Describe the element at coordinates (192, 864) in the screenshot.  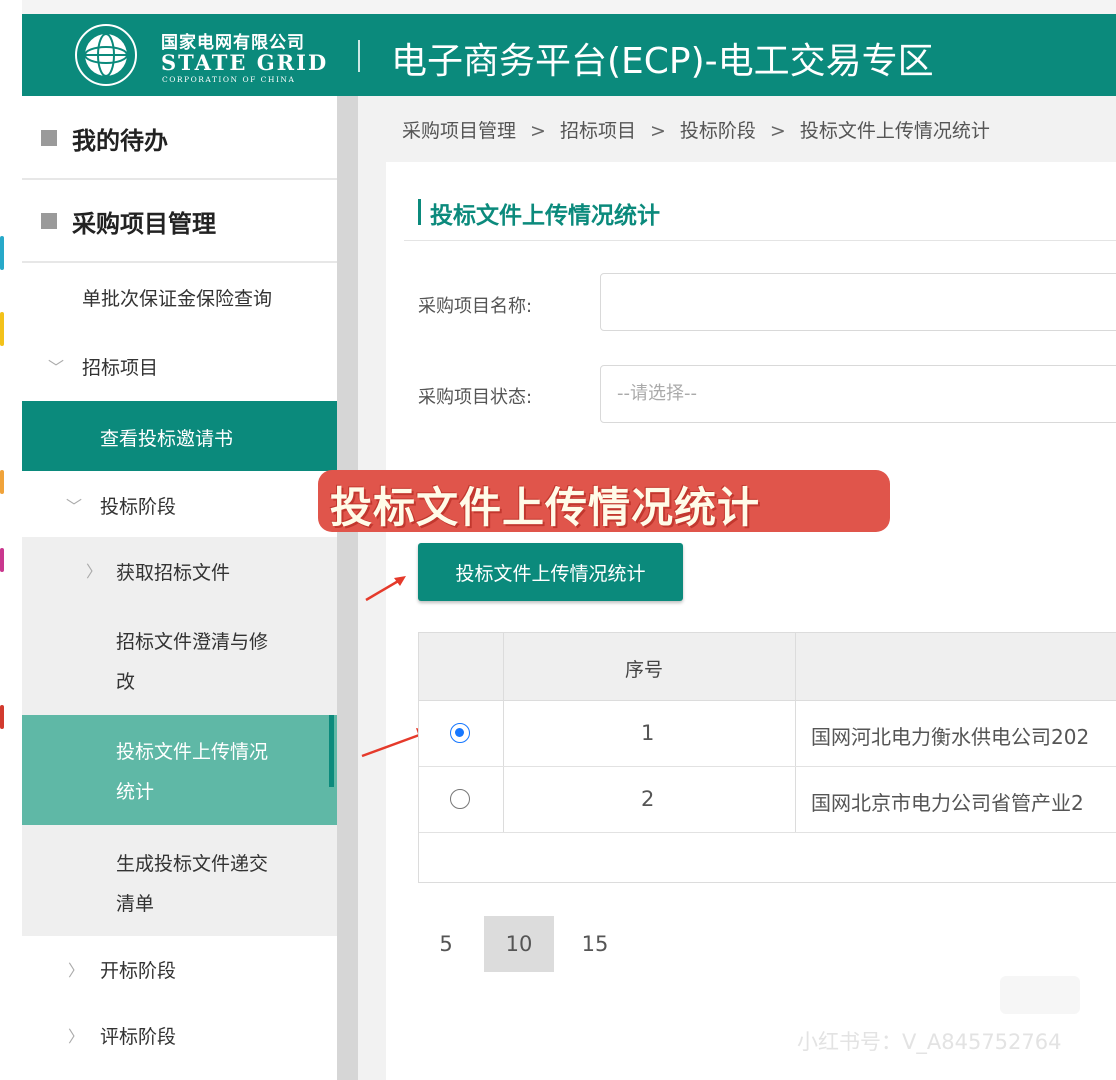
I see `sidebar-item-label: 生成投标文件递交` at that location.